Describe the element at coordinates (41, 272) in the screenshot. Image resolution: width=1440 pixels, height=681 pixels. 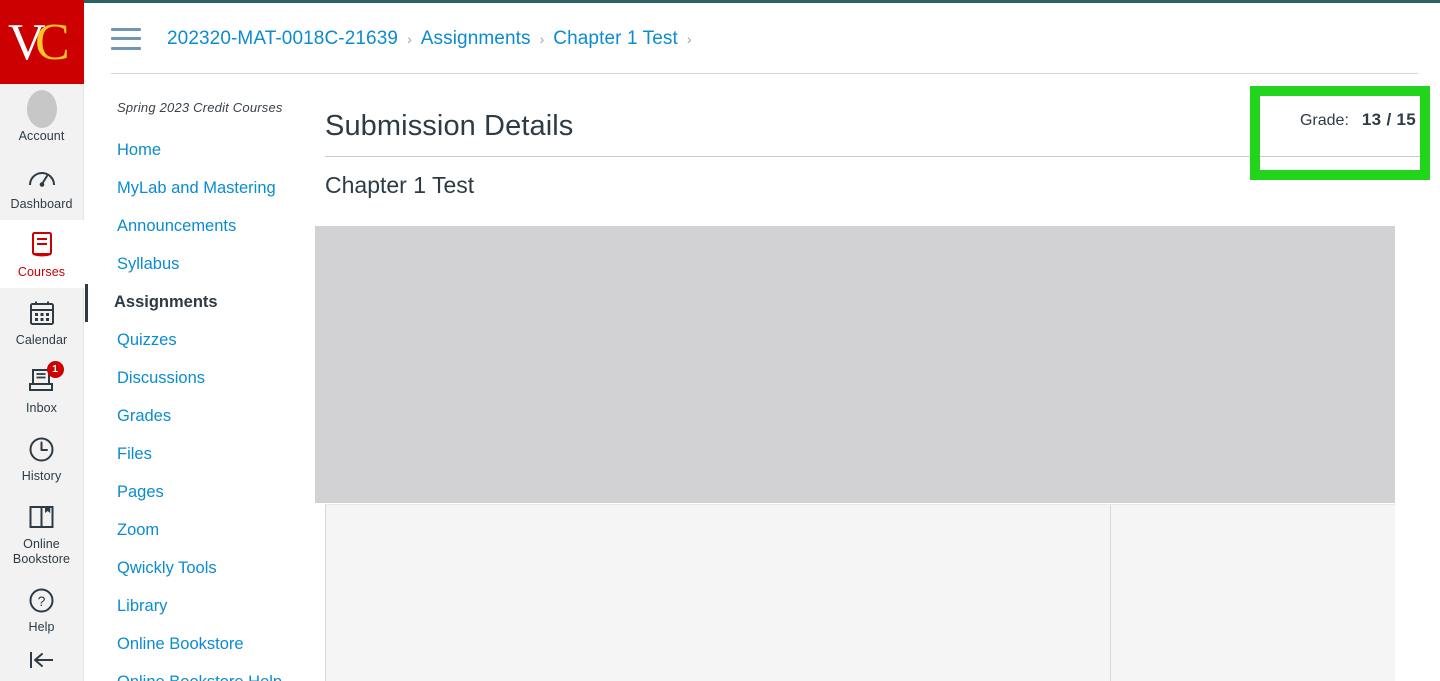
I see `global-nav-label: Courses` at that location.